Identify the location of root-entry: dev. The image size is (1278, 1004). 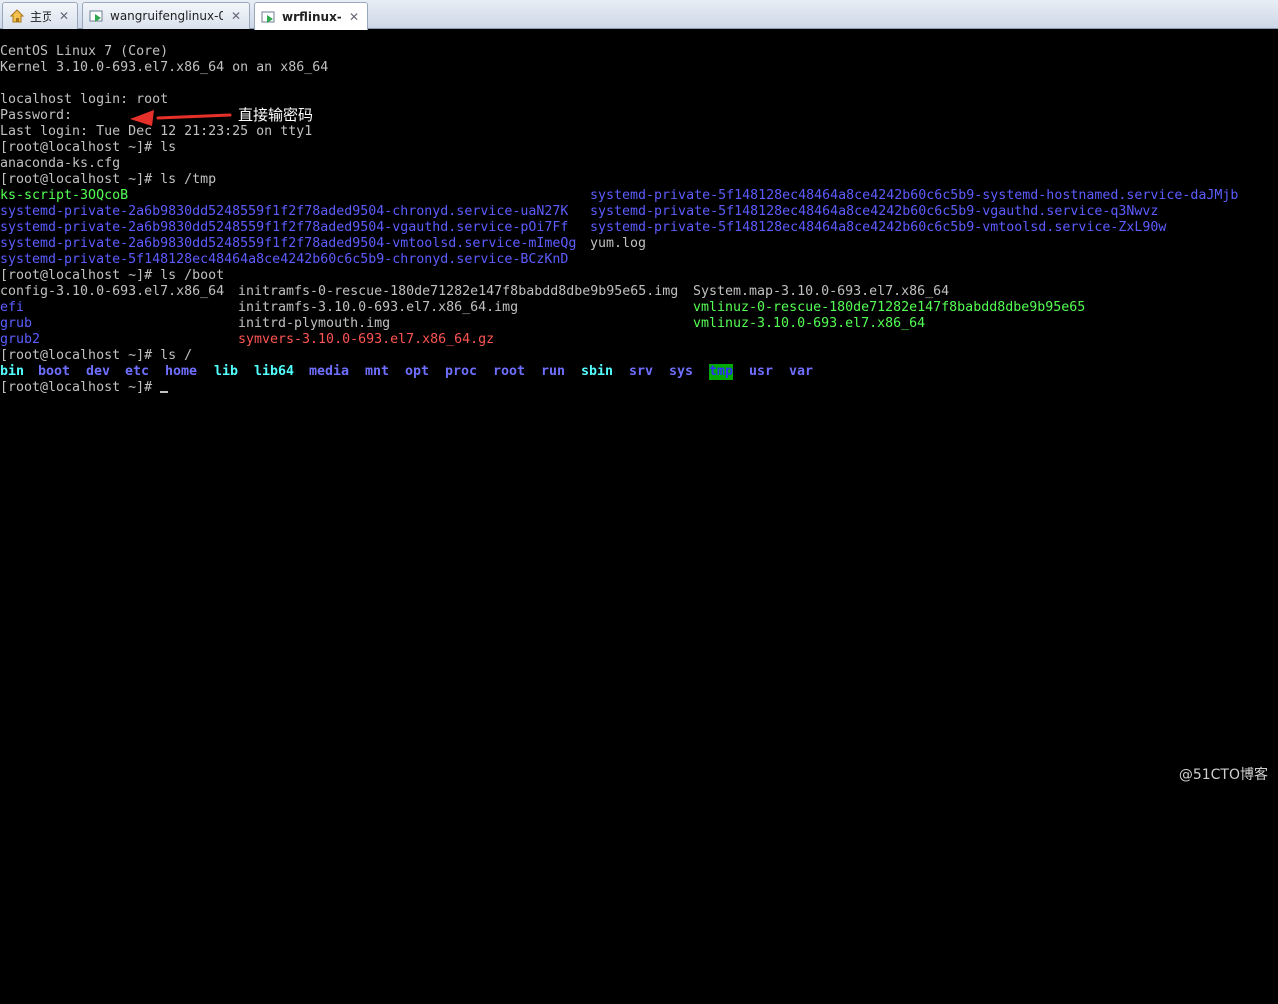
(98, 372).